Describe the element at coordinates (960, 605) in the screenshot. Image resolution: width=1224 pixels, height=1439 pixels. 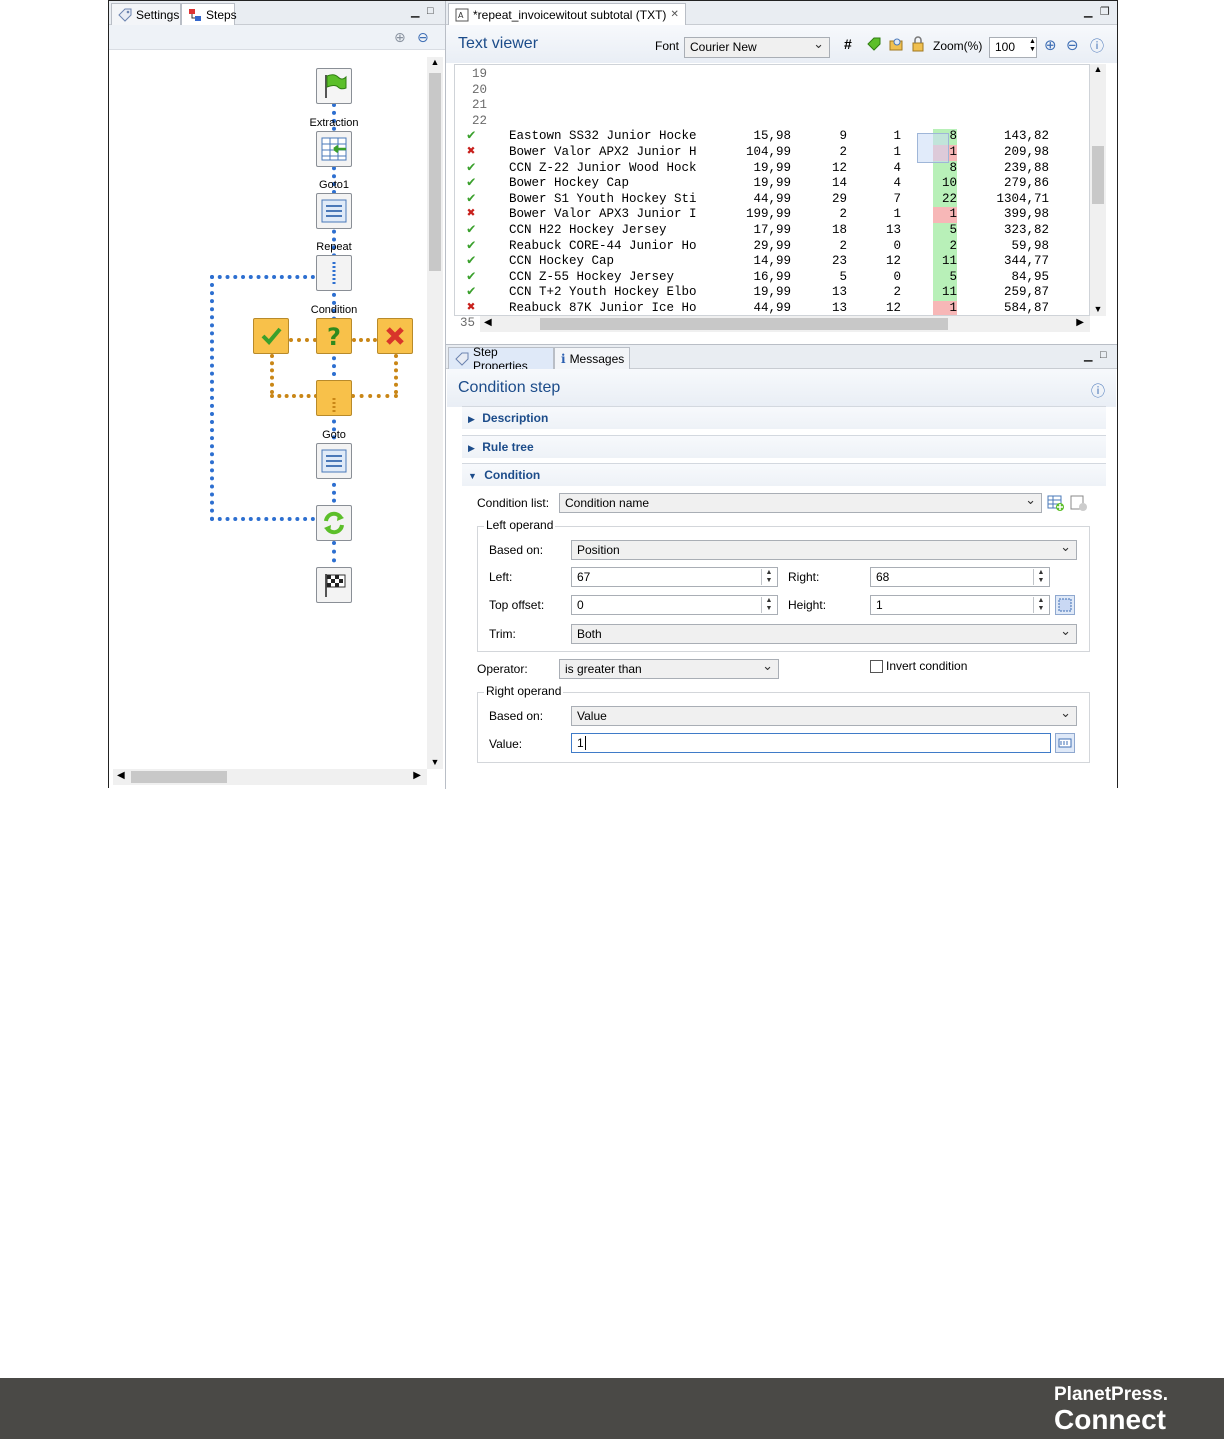
I see `height-input: 1 ▲ ▼` at that location.